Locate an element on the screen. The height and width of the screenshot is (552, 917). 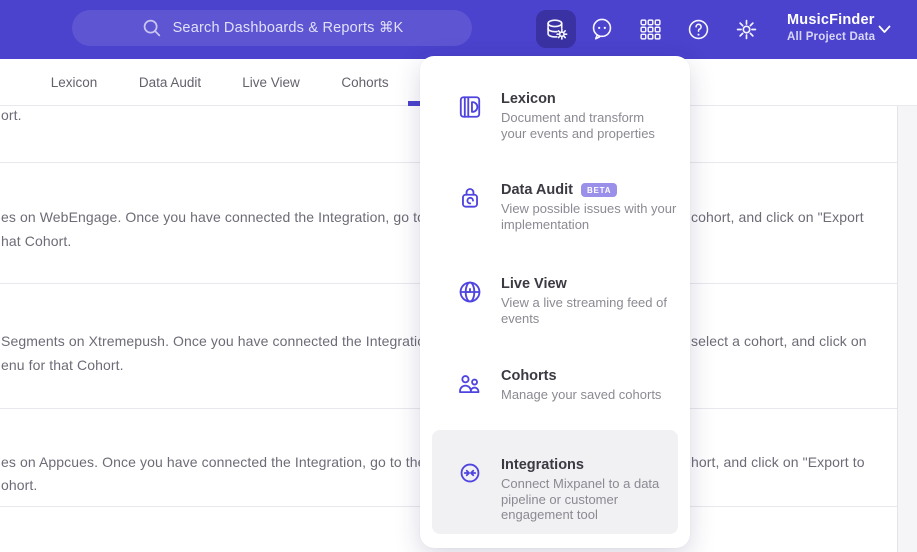
tab-live-view: Live View is located at coordinates (271, 82).